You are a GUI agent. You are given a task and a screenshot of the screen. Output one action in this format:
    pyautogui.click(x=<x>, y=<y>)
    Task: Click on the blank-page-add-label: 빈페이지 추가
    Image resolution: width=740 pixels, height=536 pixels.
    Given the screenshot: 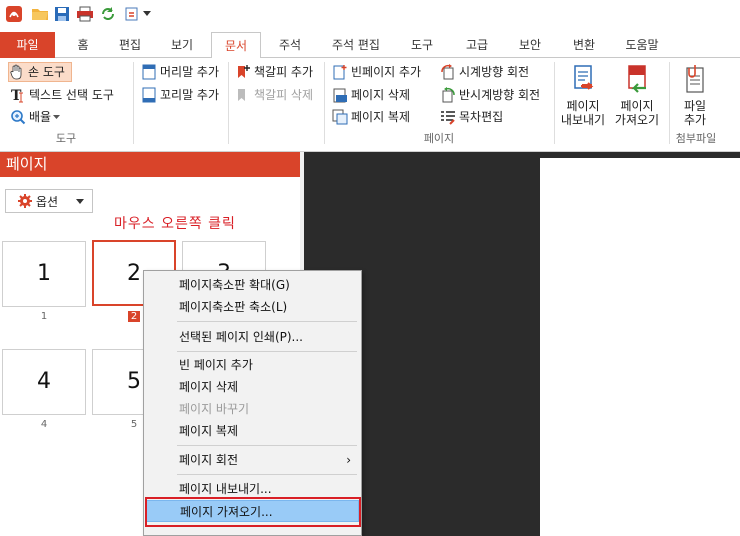 What is the action you would take?
    pyautogui.click(x=386, y=72)
    